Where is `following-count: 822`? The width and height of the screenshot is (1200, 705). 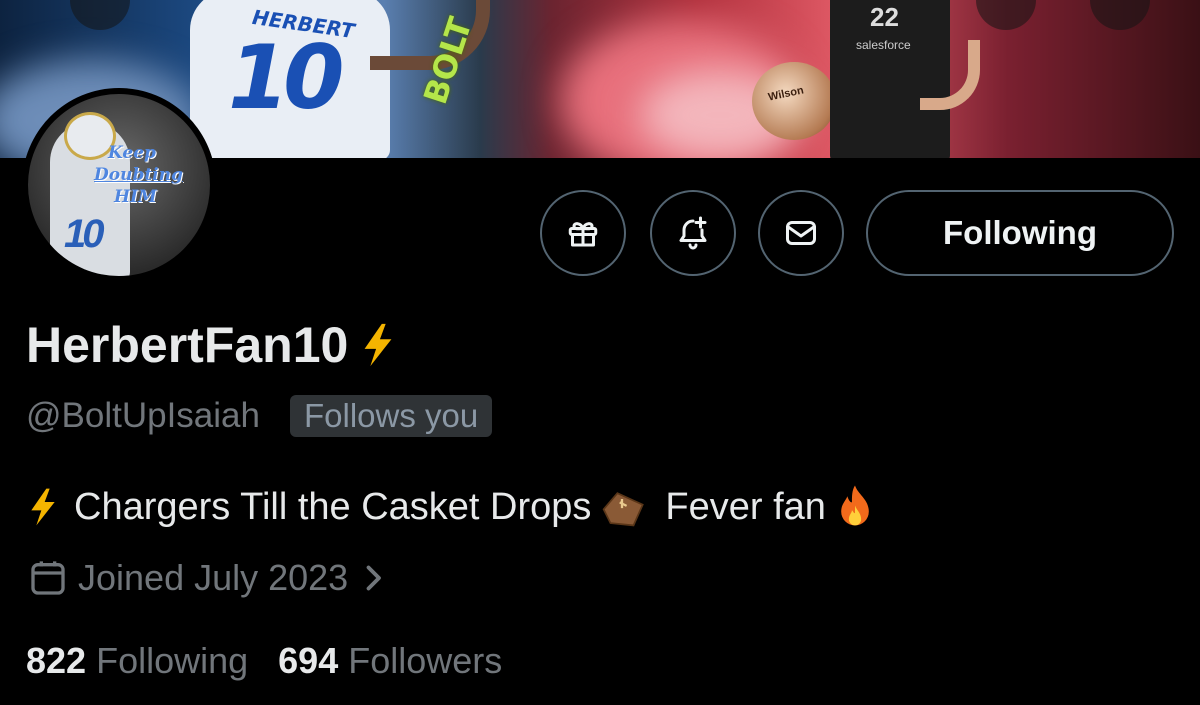
following-count: 822 is located at coordinates (56, 660).